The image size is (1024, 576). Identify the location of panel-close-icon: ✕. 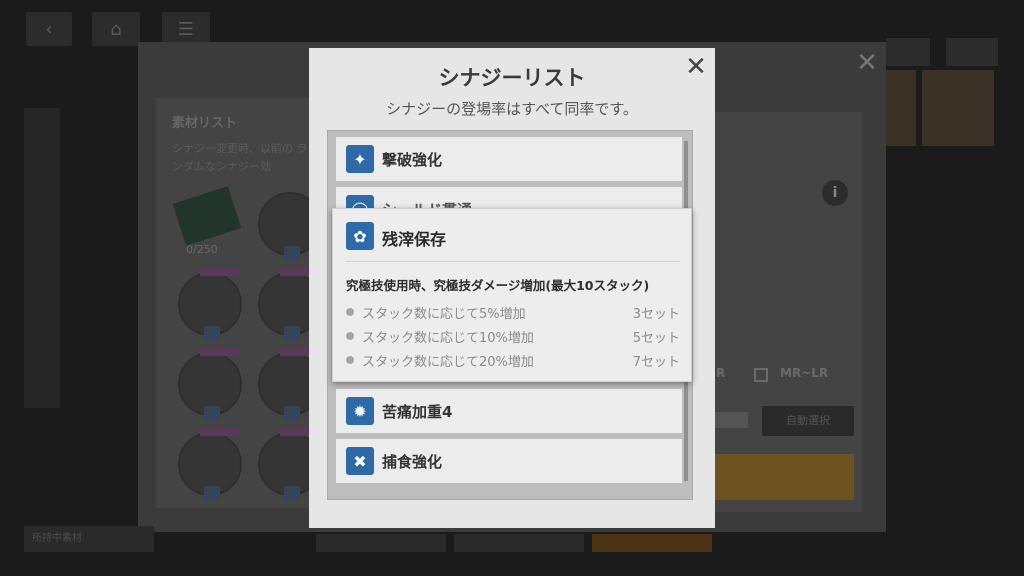
(867, 63).